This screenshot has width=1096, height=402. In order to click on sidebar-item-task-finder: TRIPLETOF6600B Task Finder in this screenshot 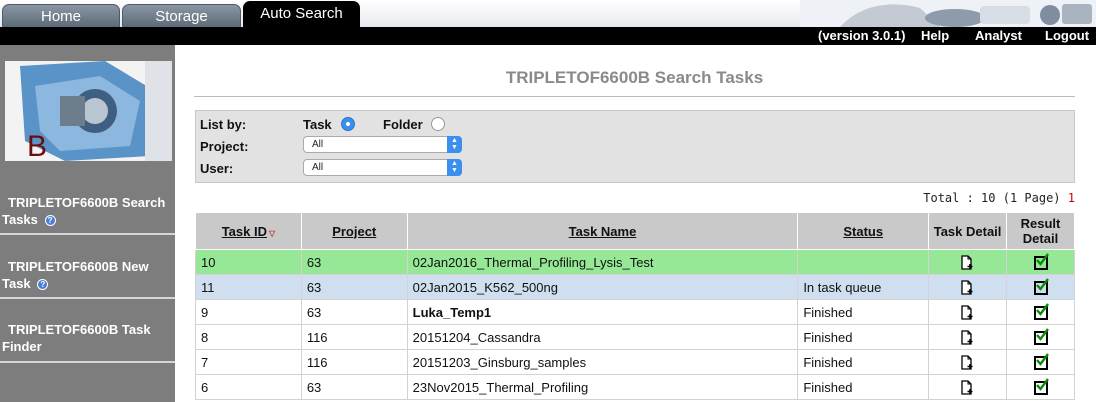, I will do `click(87, 338)`.